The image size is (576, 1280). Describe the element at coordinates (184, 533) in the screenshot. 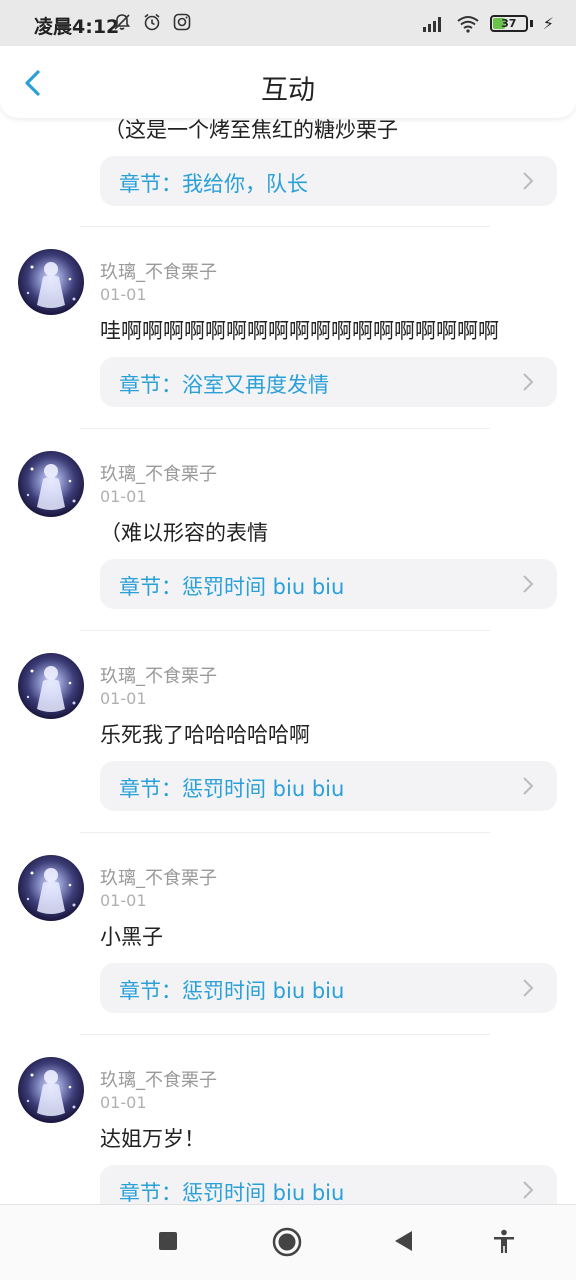

I see `comment-text: （难以形容的表情` at that location.